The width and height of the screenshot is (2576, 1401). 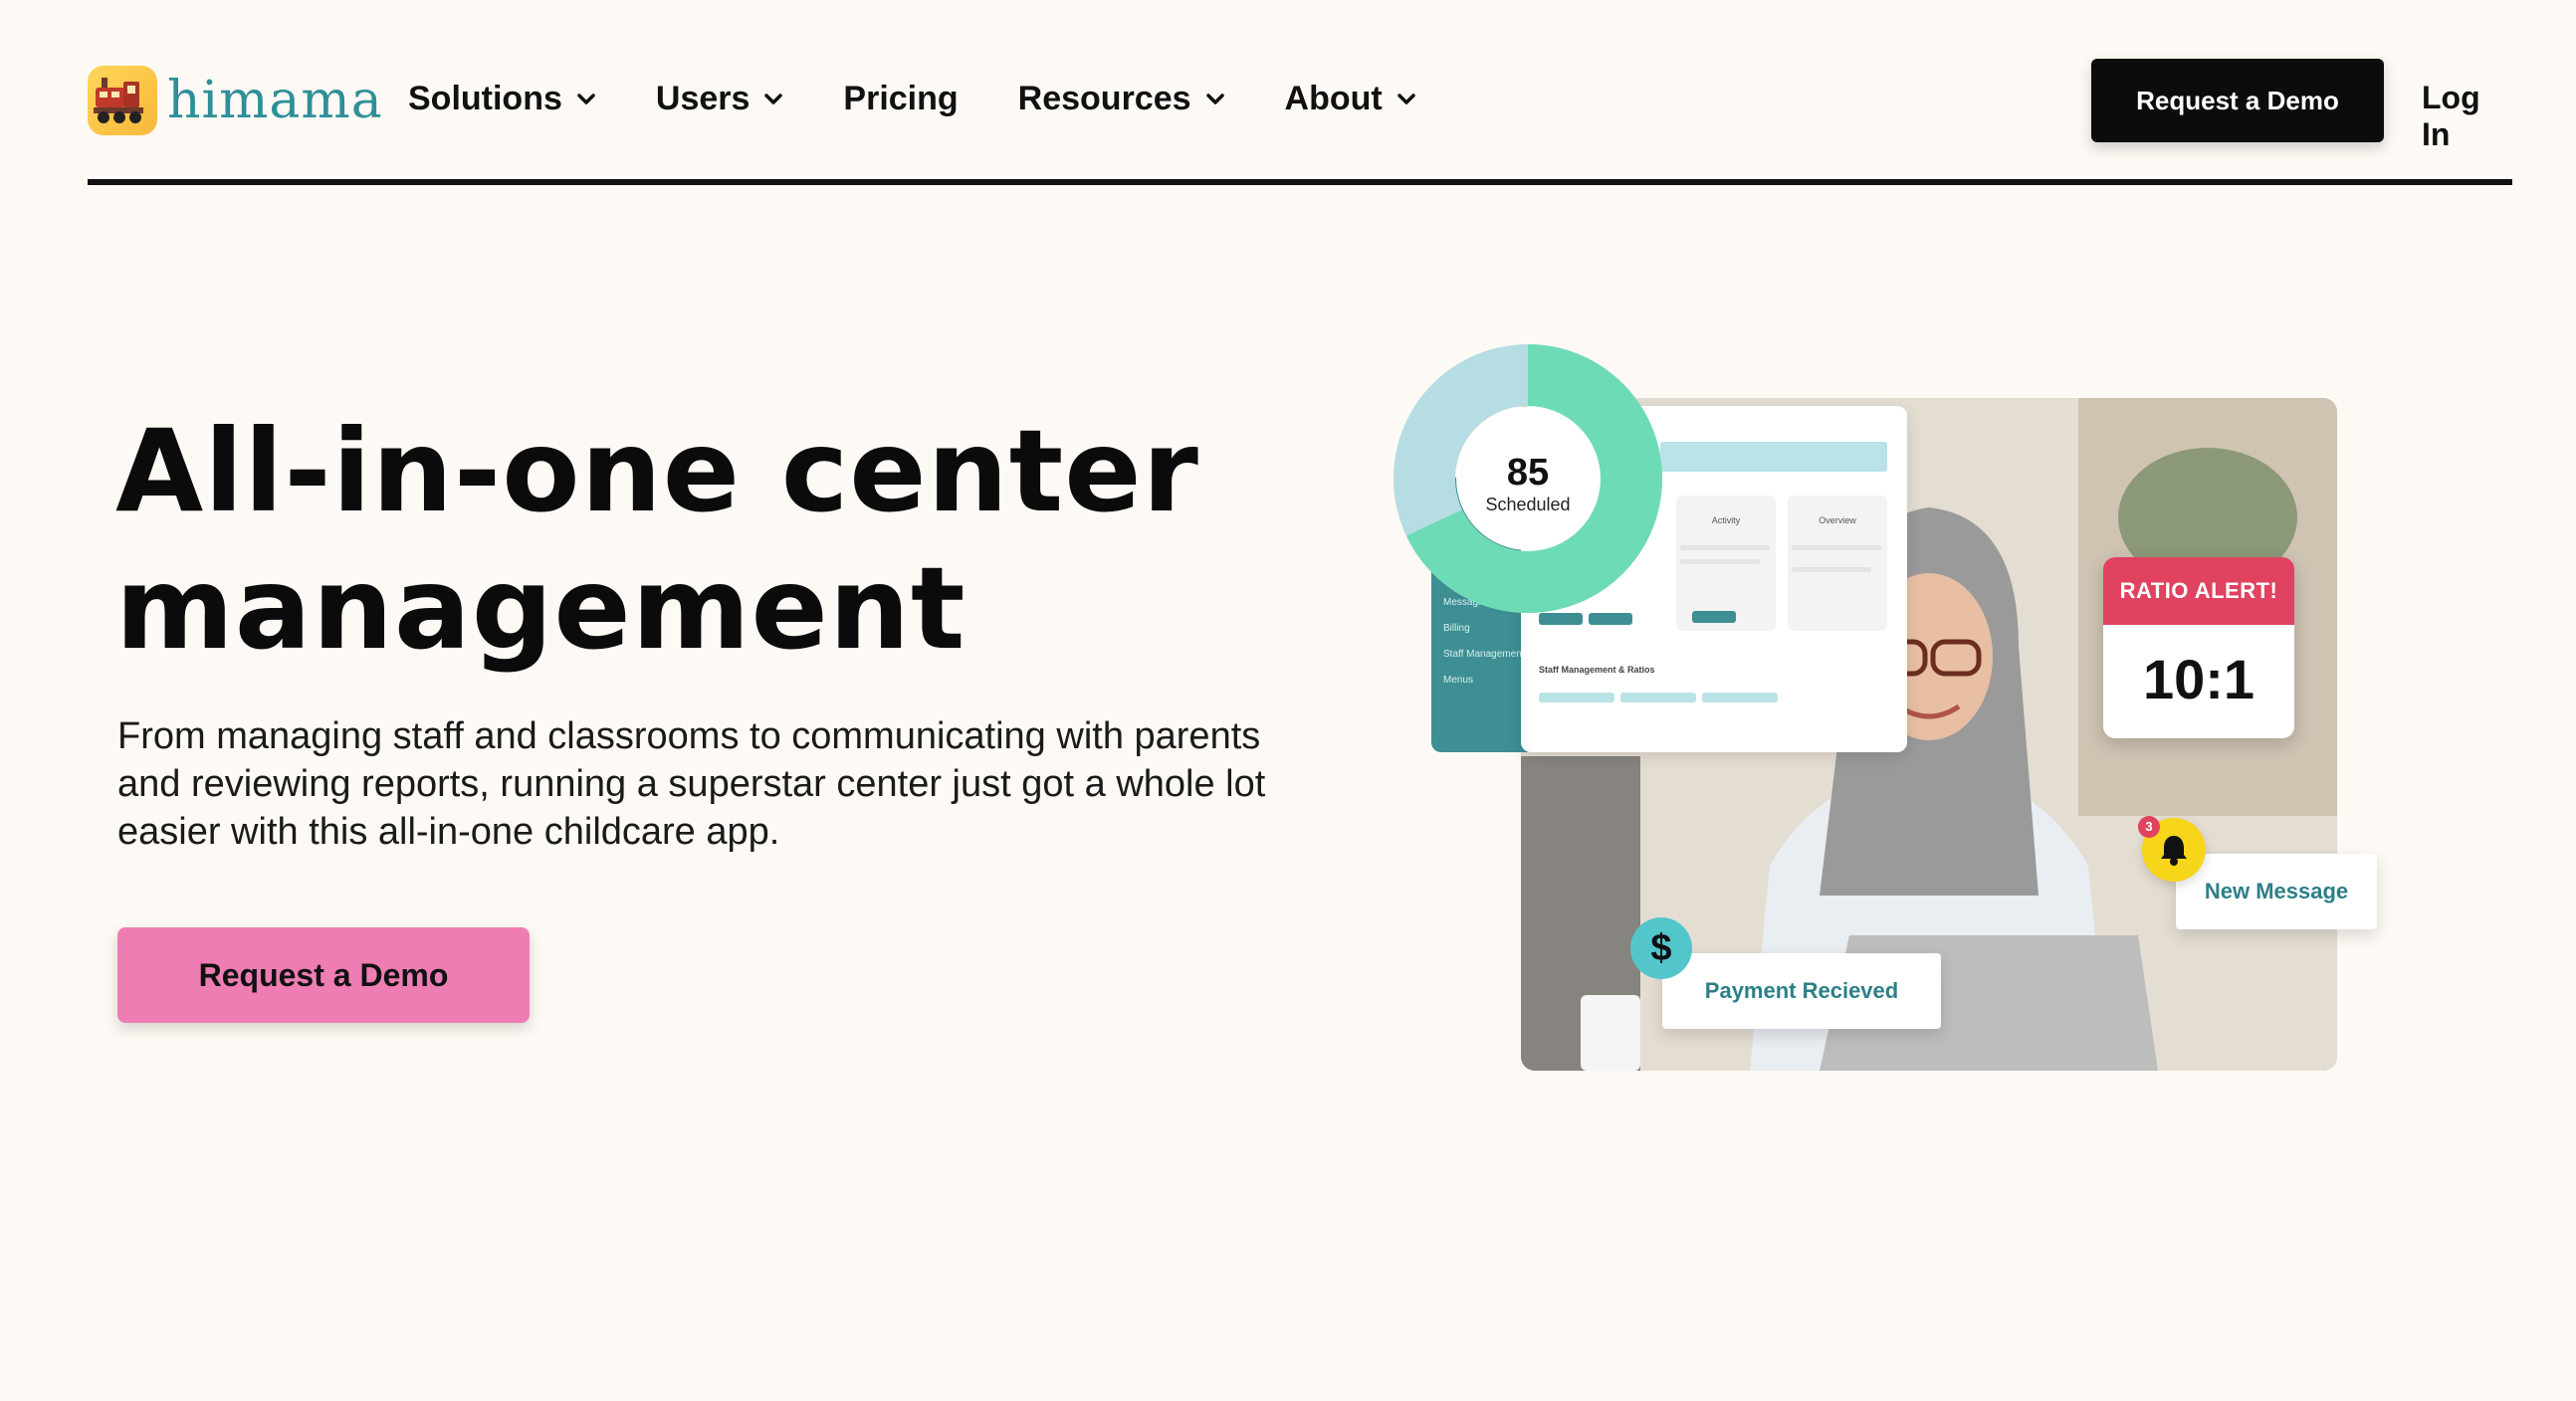 What do you see at coordinates (485, 98) in the screenshot?
I see `nav-solutions-label: Solutions` at bounding box center [485, 98].